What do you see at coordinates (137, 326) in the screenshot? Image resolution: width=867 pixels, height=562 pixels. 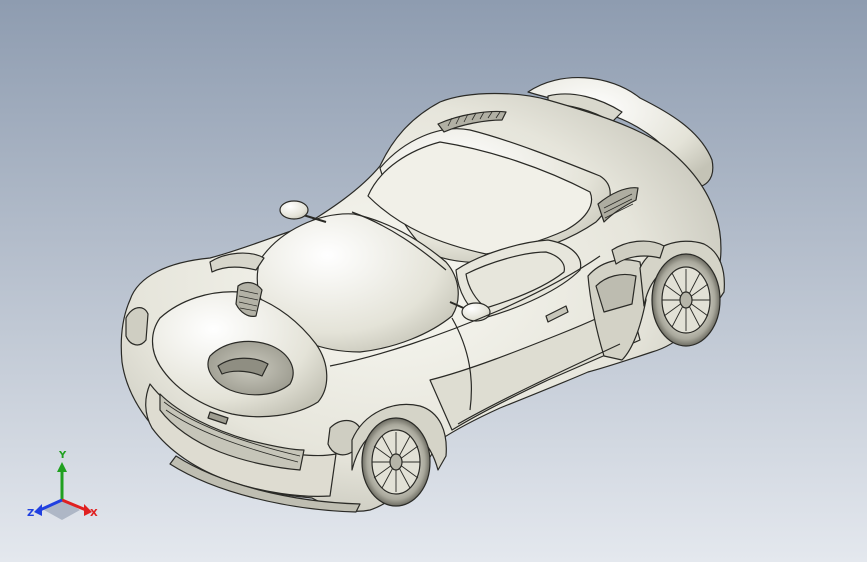 I see `headlight-left` at bounding box center [137, 326].